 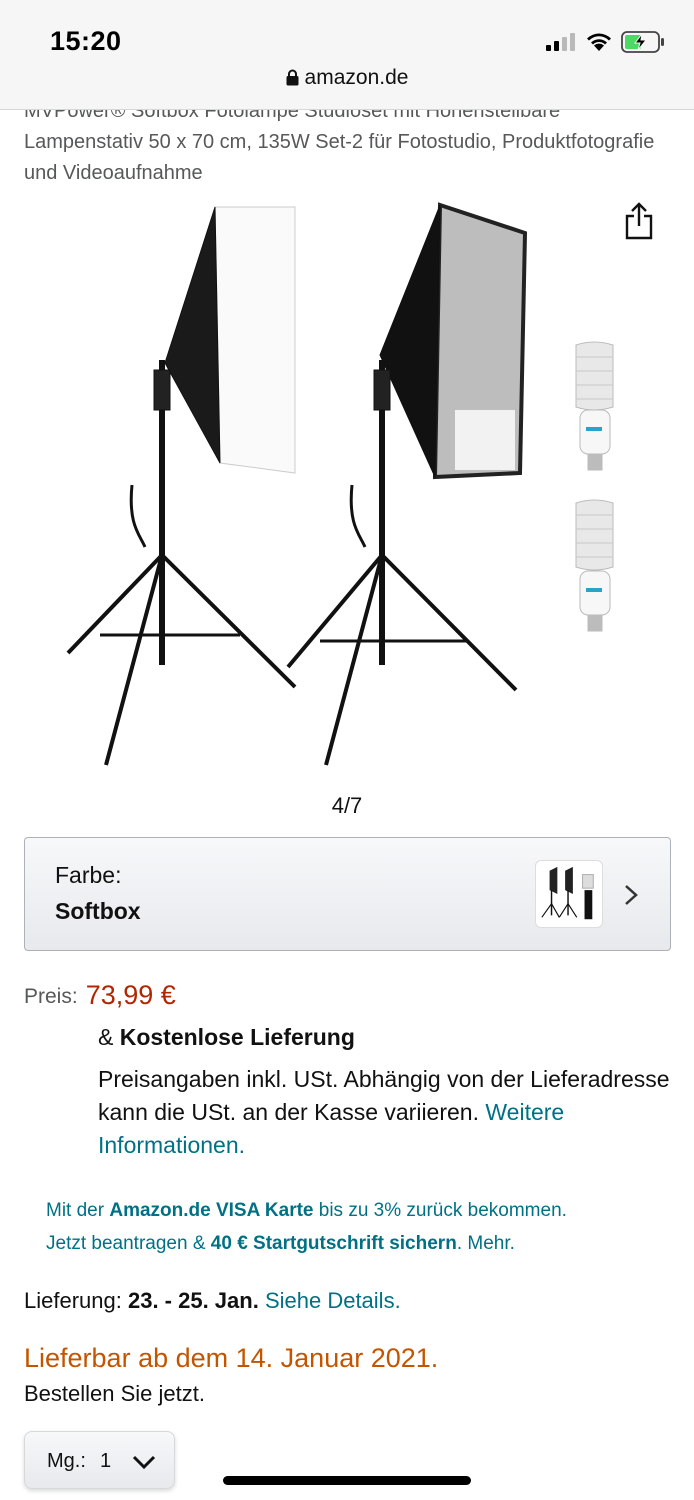 What do you see at coordinates (440, 1210) in the screenshot?
I see `visa-text-2: bis zu 3% zurück bekommen.` at bounding box center [440, 1210].